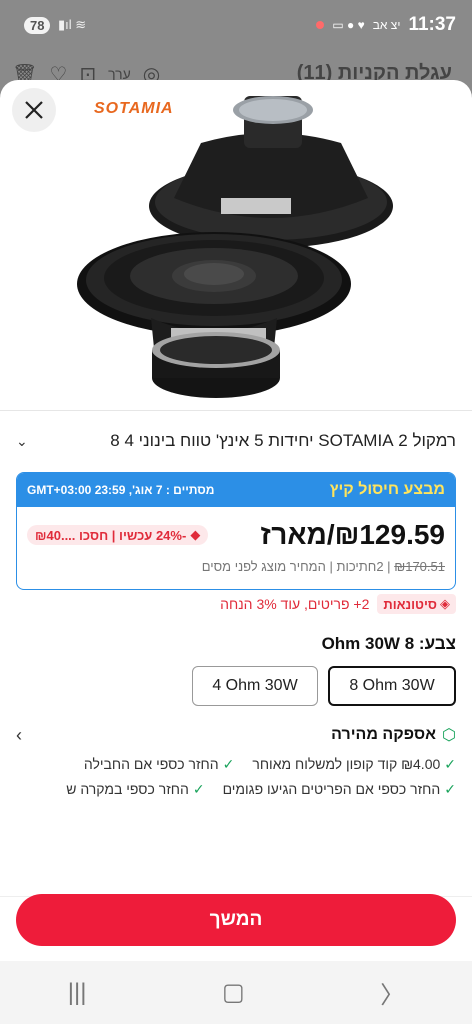 The height and width of the screenshot is (1024, 472). I want to click on color-label: צבע: 8 Ohm 30W, so click(389, 644).